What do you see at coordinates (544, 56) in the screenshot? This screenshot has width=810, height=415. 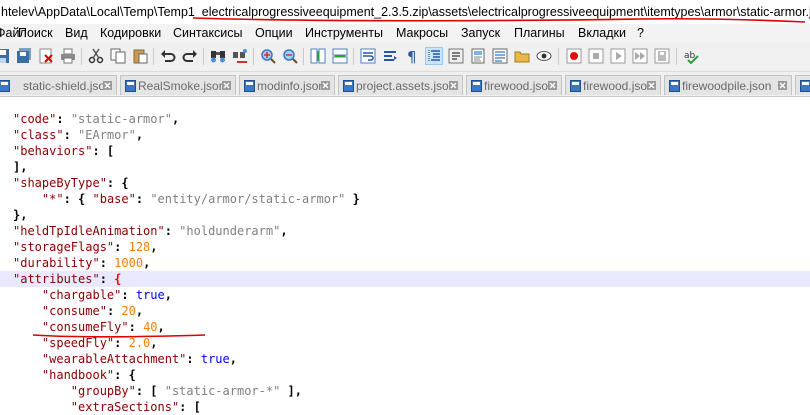 I see `monitoring-icon` at bounding box center [544, 56].